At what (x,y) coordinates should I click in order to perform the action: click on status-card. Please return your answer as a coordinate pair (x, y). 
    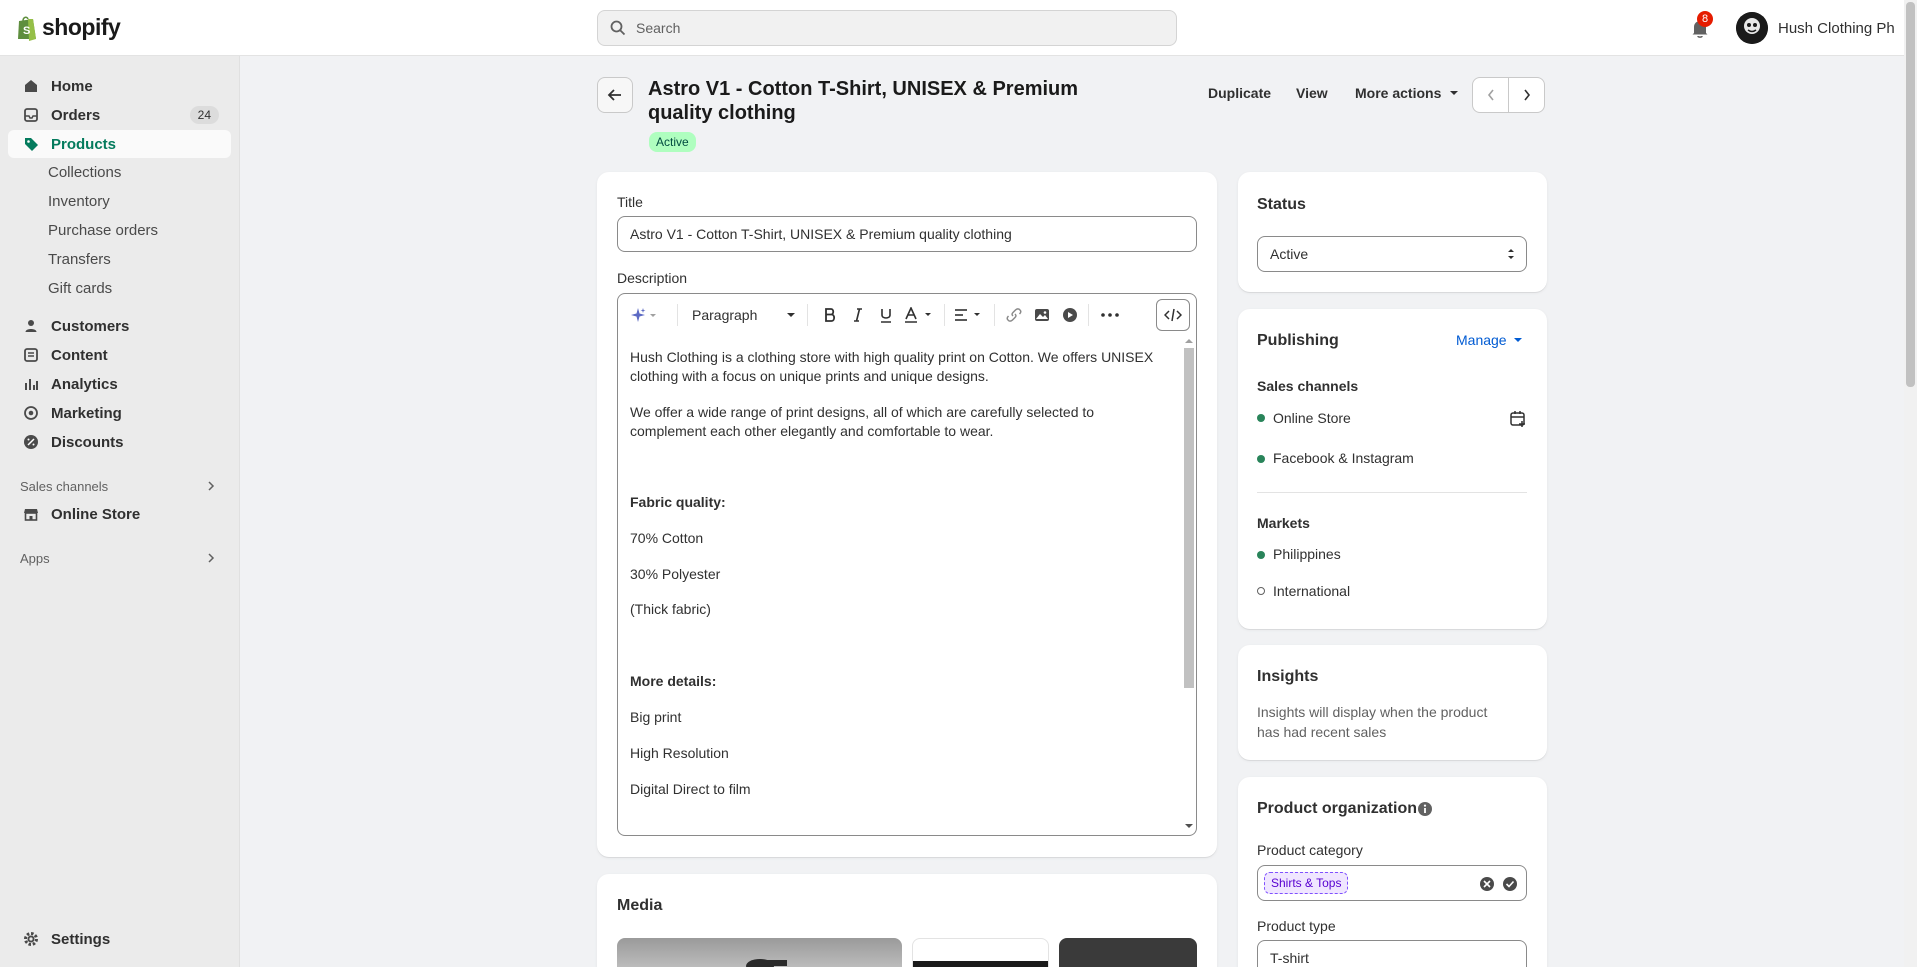
    Looking at the image, I should click on (1392, 232).